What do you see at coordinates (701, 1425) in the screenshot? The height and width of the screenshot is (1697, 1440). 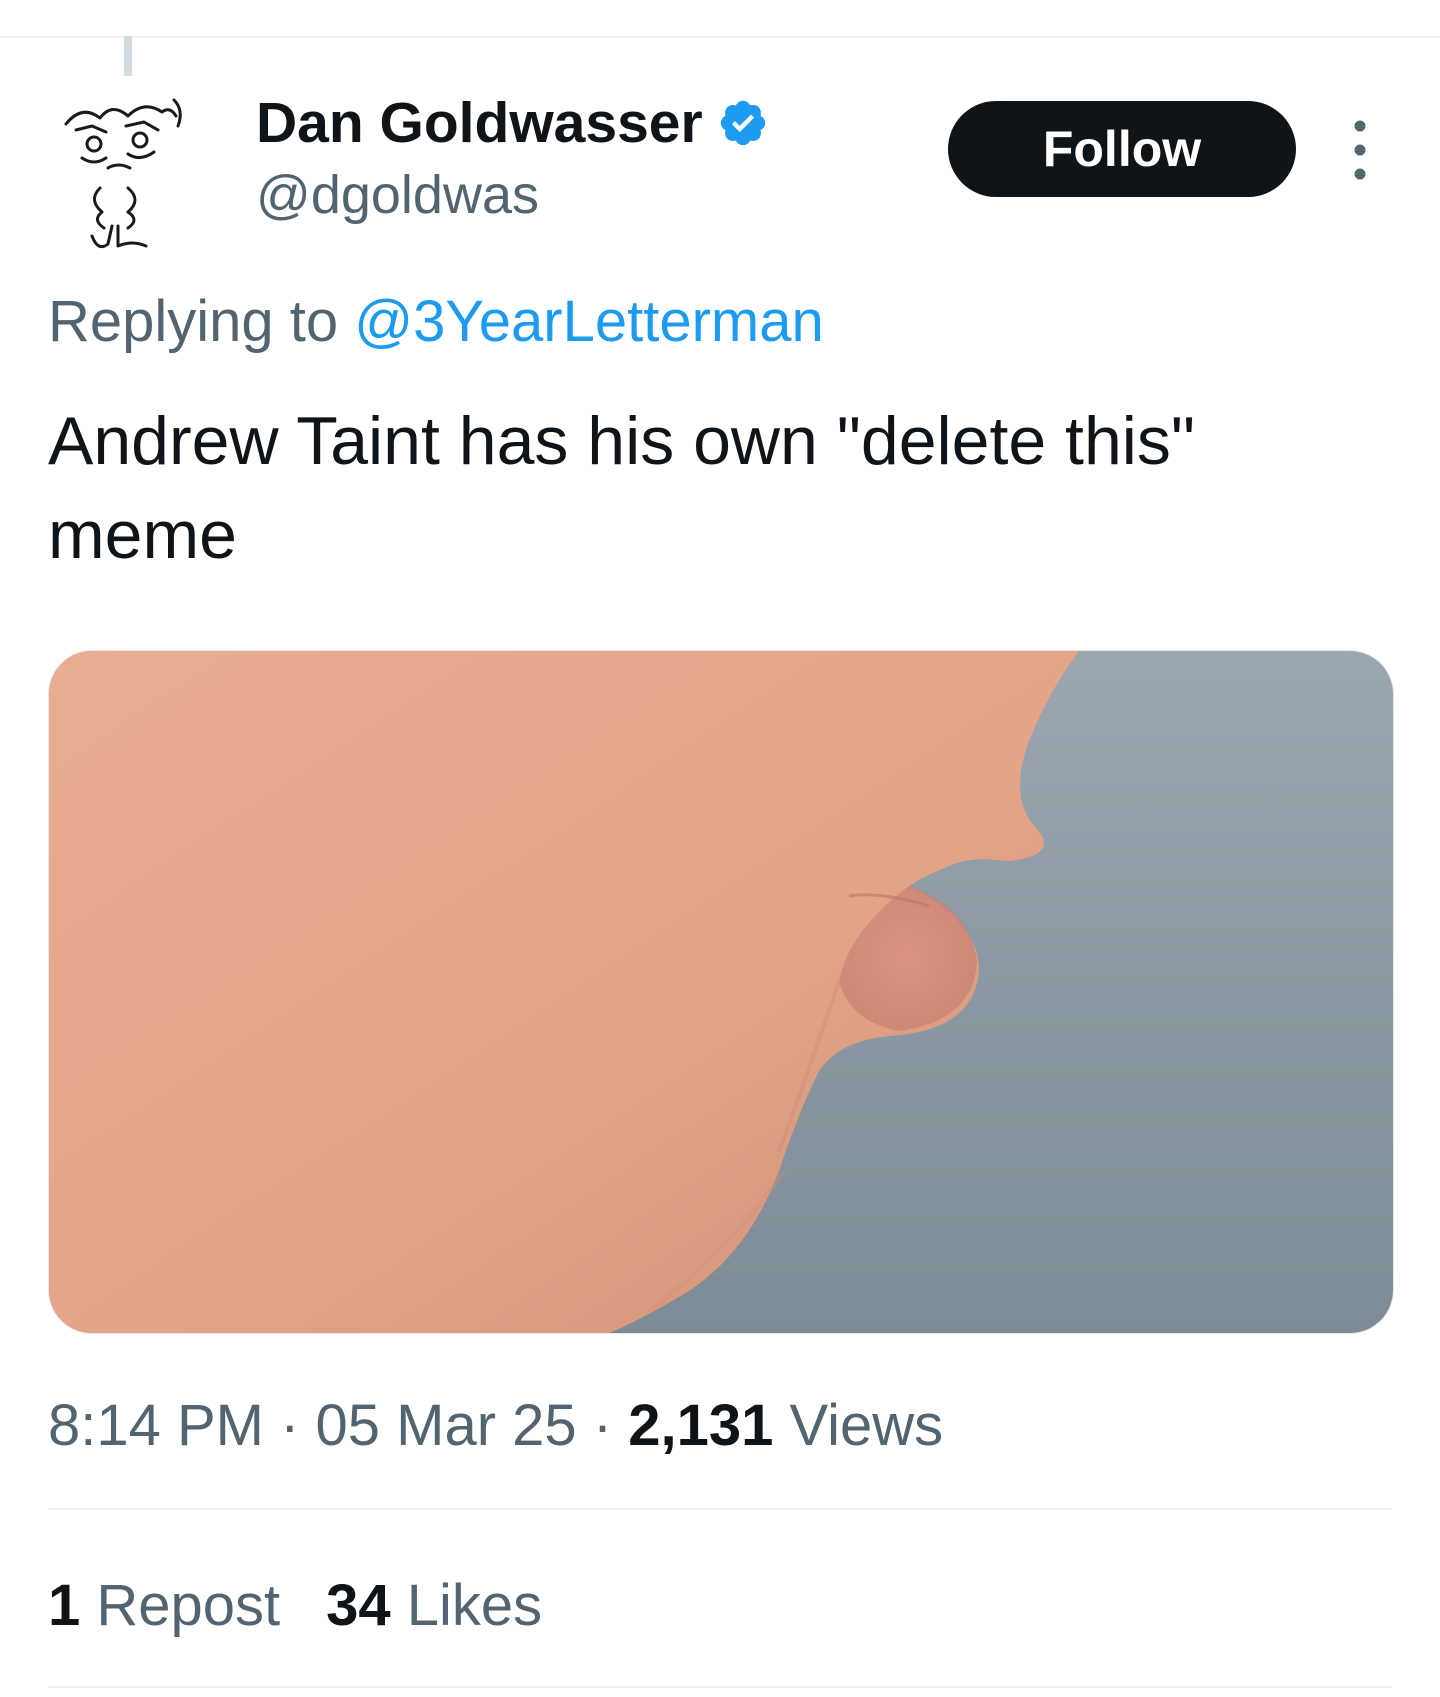 I see `views-count: 2,131` at bounding box center [701, 1425].